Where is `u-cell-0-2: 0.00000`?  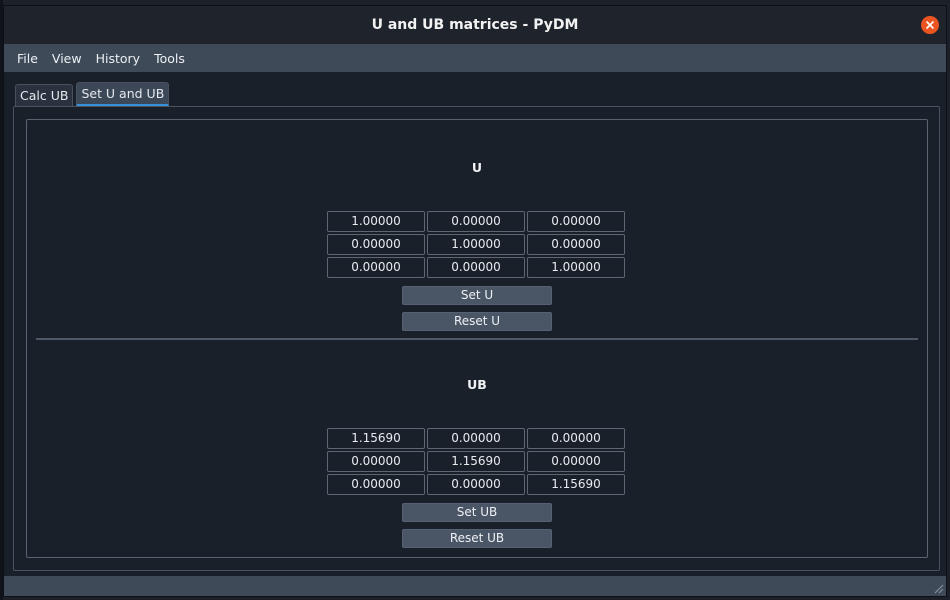 u-cell-0-2: 0.00000 is located at coordinates (576, 221).